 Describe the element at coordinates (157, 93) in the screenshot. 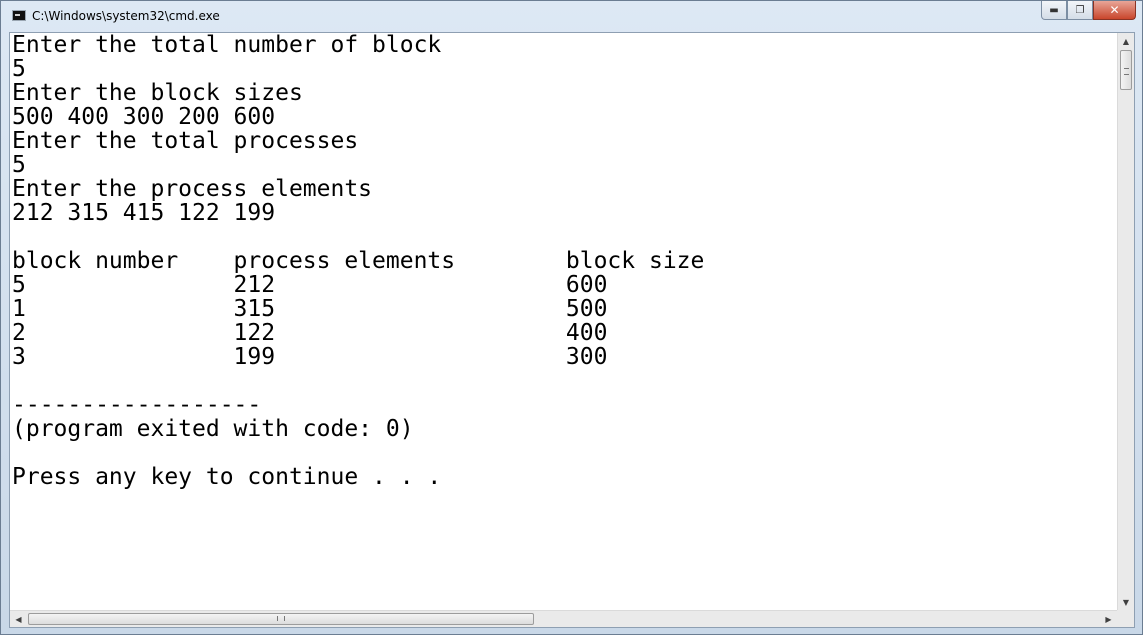

I see `console-line: Enter the block sizes` at that location.